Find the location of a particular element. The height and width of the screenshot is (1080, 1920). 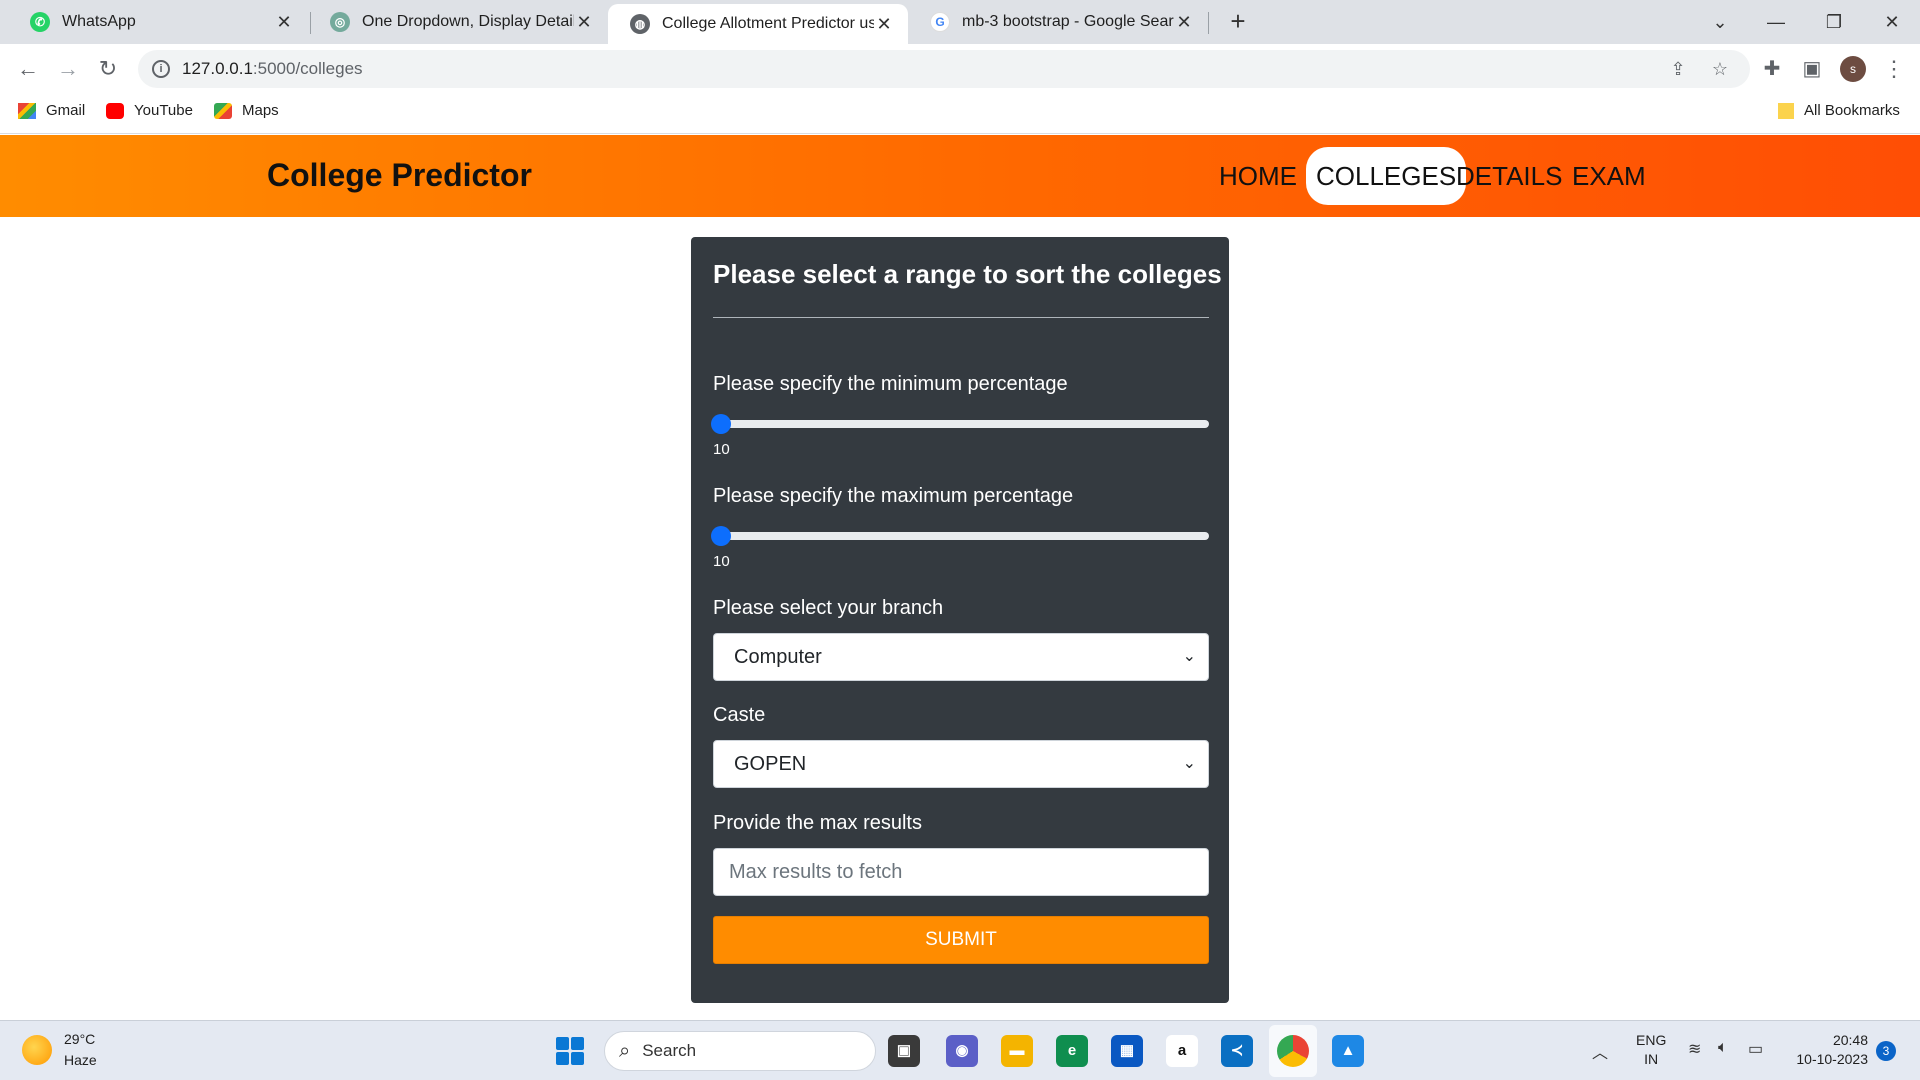

max-results-input: Max results to fetch is located at coordinates (961, 872).